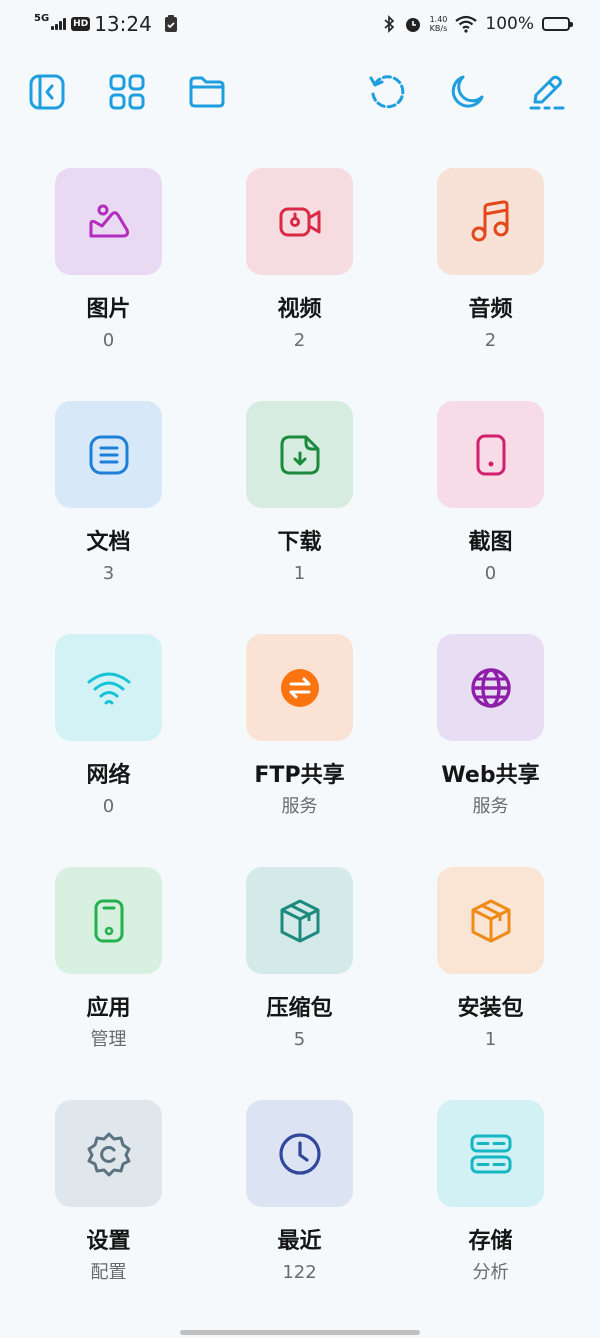 The image size is (600, 1338). What do you see at coordinates (490, 309) in the screenshot?
I see `tile-label: 音频` at bounding box center [490, 309].